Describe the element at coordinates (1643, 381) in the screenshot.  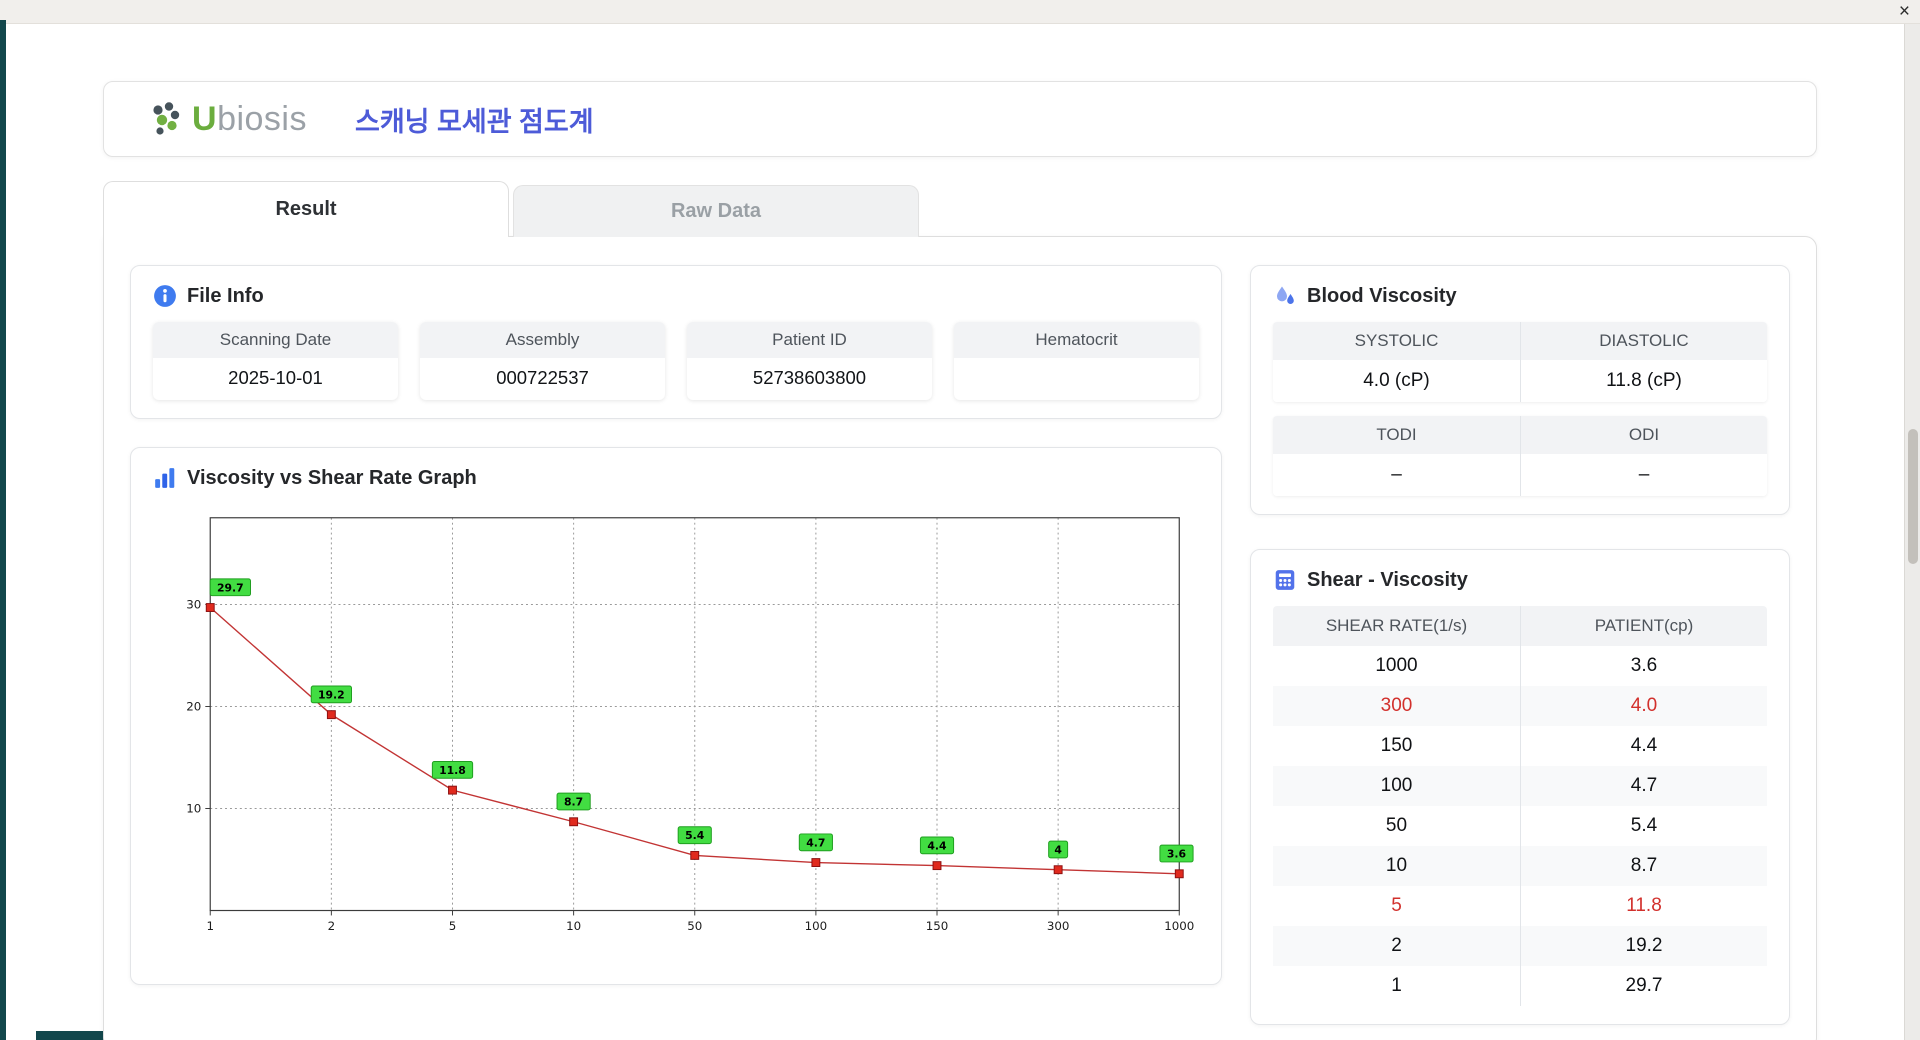
I see `bv-value-cell: 11.8 (cP)` at that location.